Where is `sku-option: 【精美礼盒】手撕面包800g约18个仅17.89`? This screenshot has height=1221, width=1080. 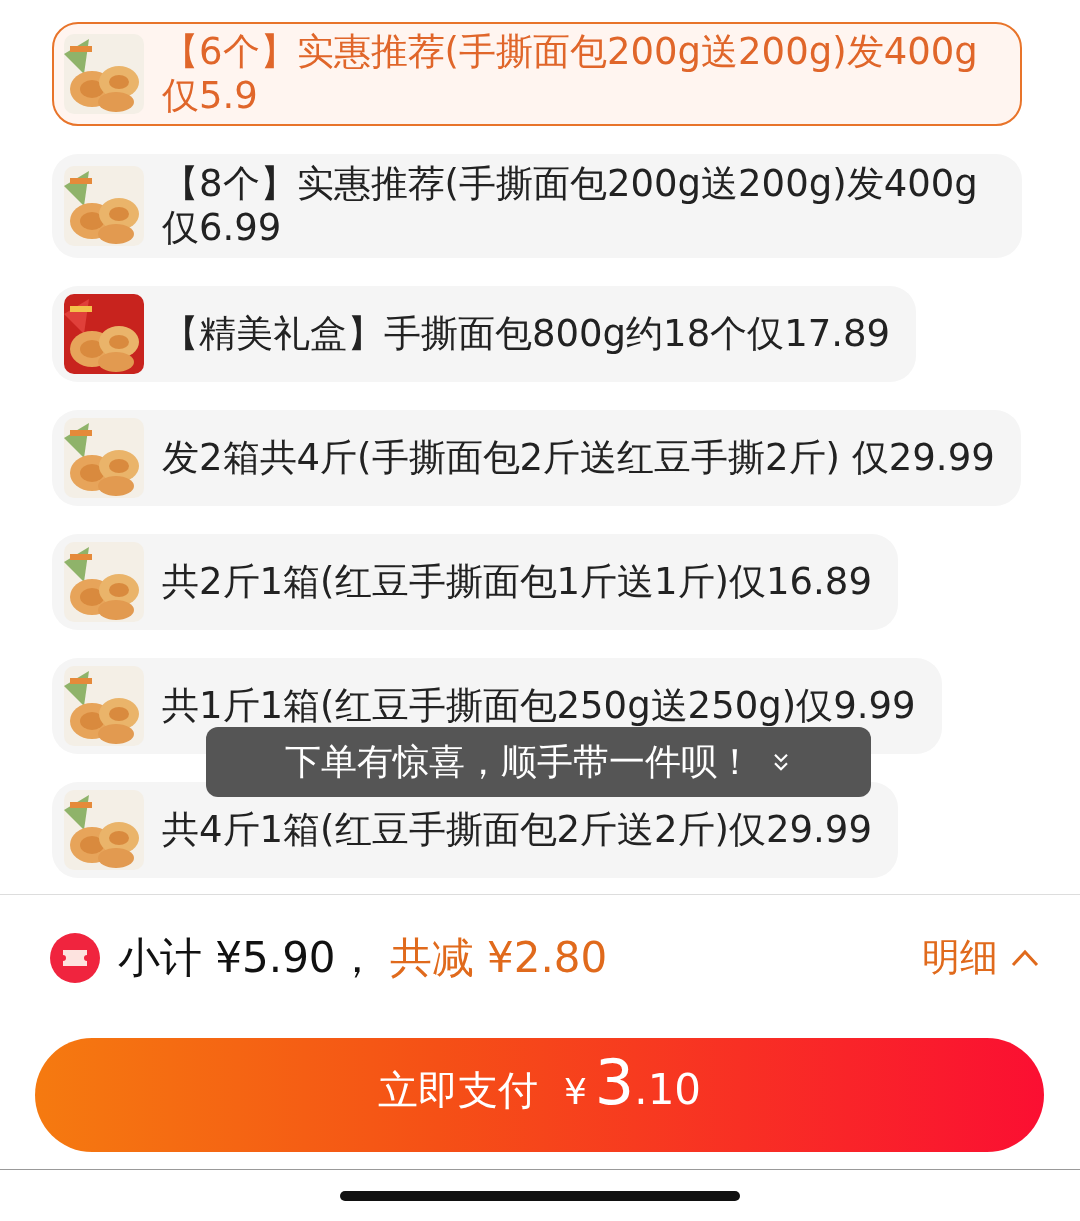 sku-option: 【精美礼盒】手撕面包800g约18个仅17.89 is located at coordinates (484, 334).